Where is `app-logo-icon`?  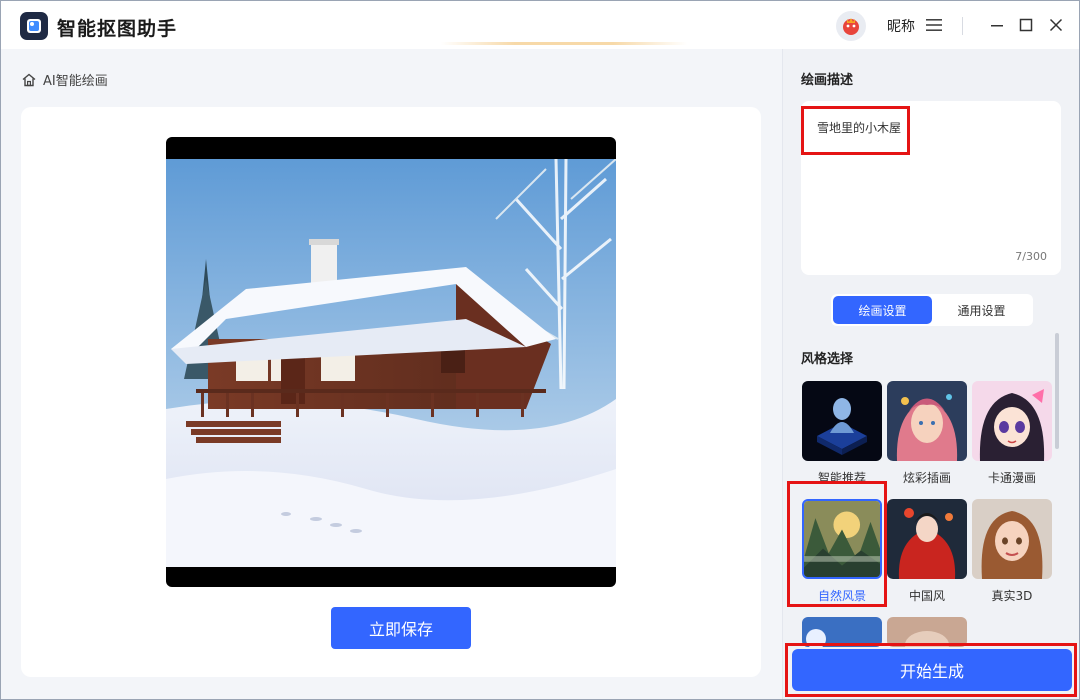
app-logo-icon is located at coordinates (34, 26).